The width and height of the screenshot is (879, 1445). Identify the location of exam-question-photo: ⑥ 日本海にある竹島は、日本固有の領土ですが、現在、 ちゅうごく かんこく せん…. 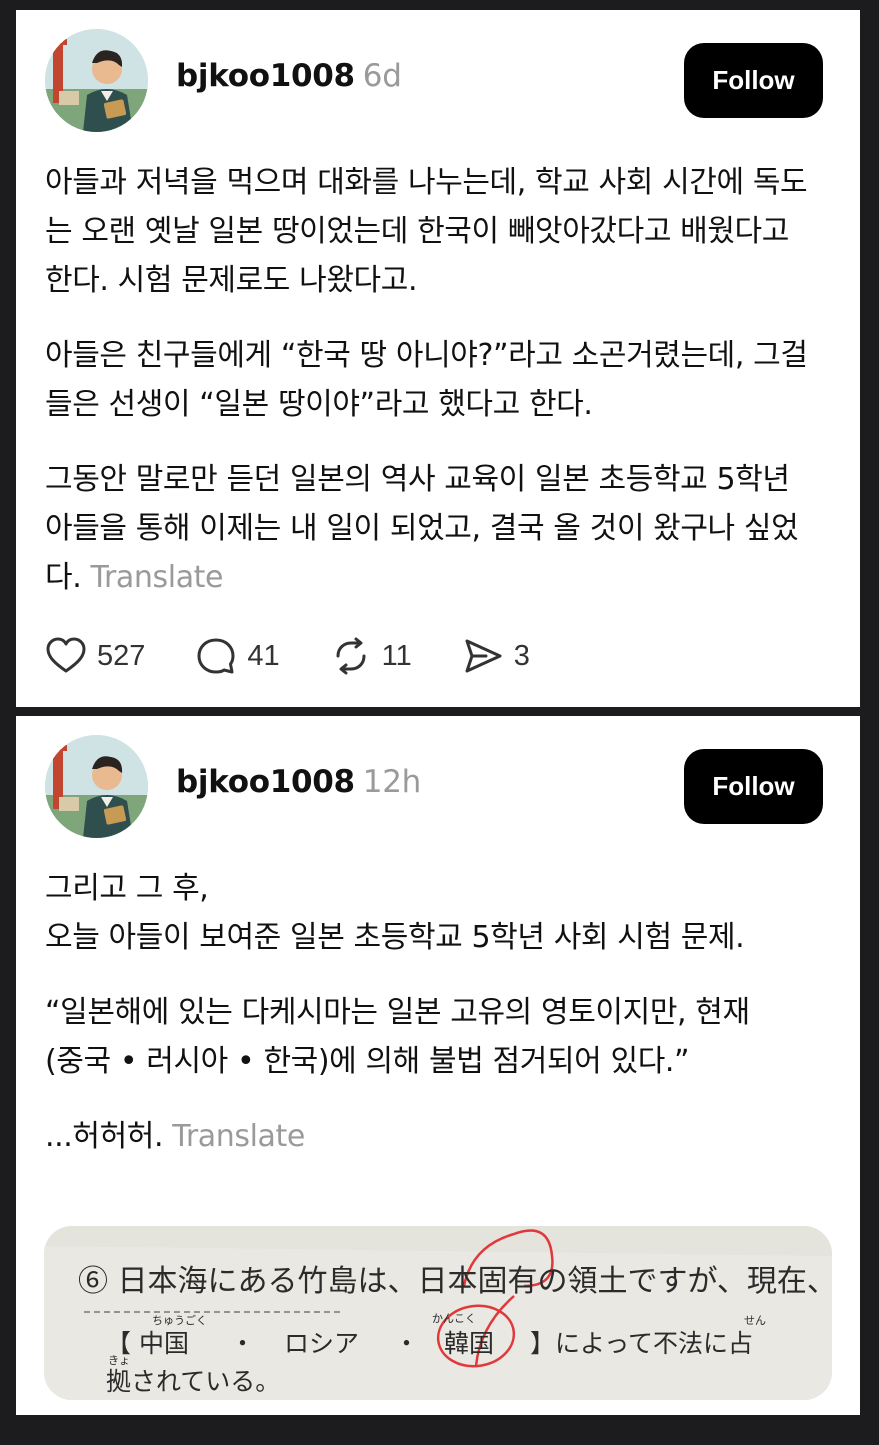
(438, 1313).